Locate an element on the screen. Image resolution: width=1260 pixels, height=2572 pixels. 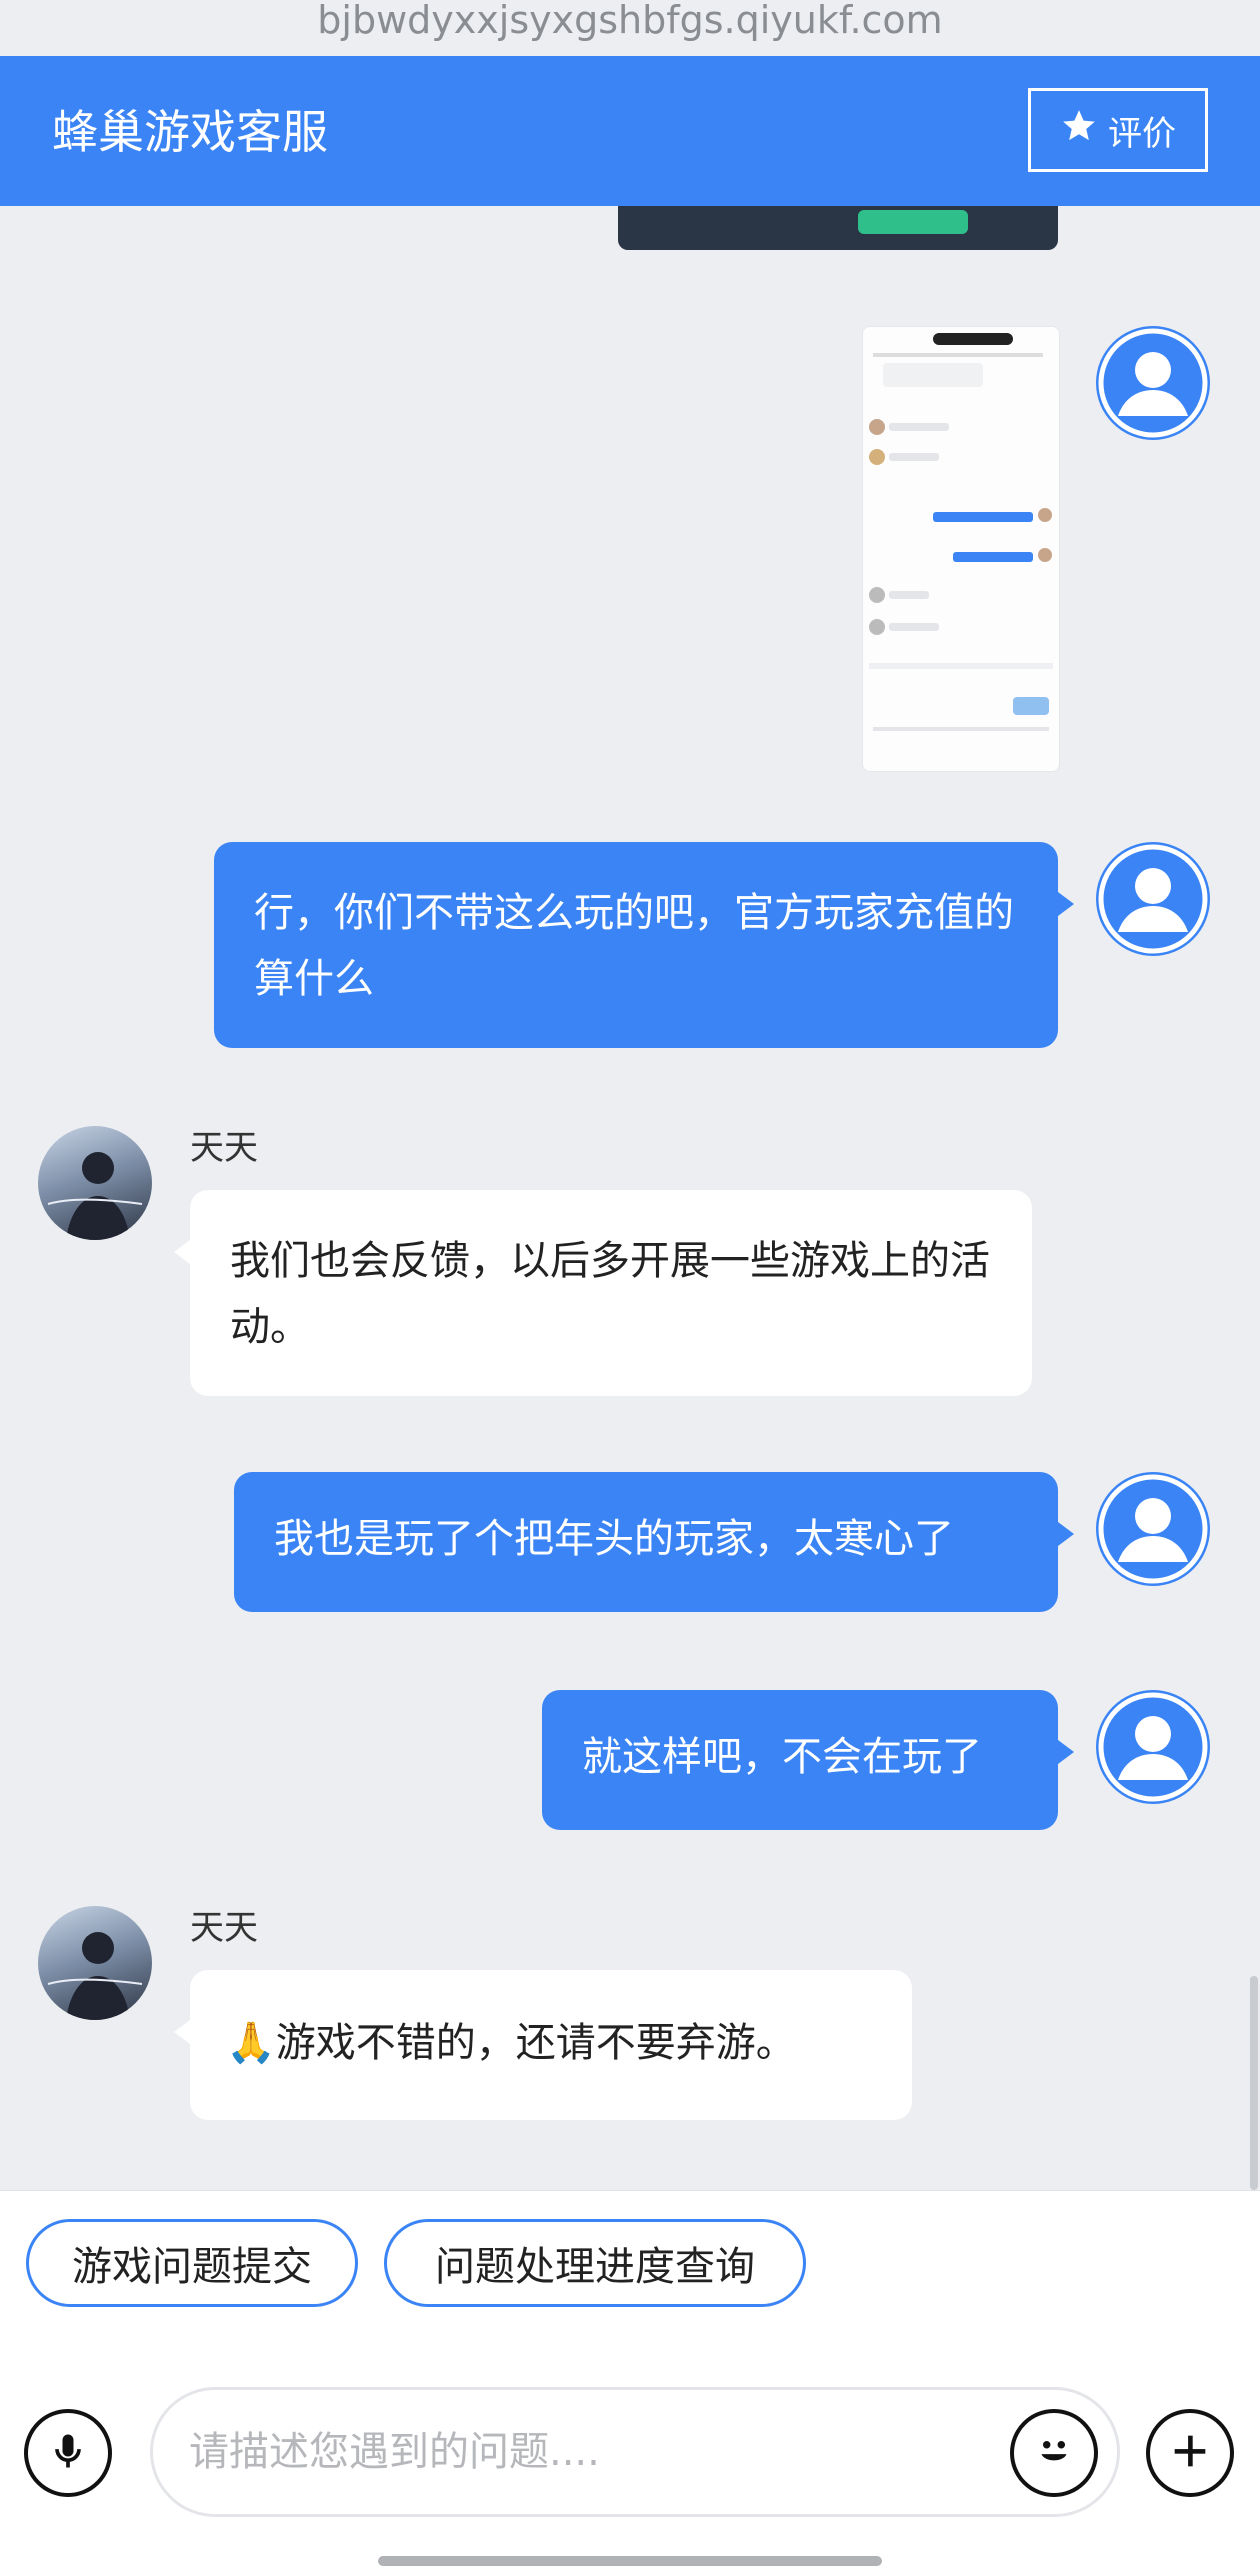
image-message-partial is located at coordinates (838, 228).